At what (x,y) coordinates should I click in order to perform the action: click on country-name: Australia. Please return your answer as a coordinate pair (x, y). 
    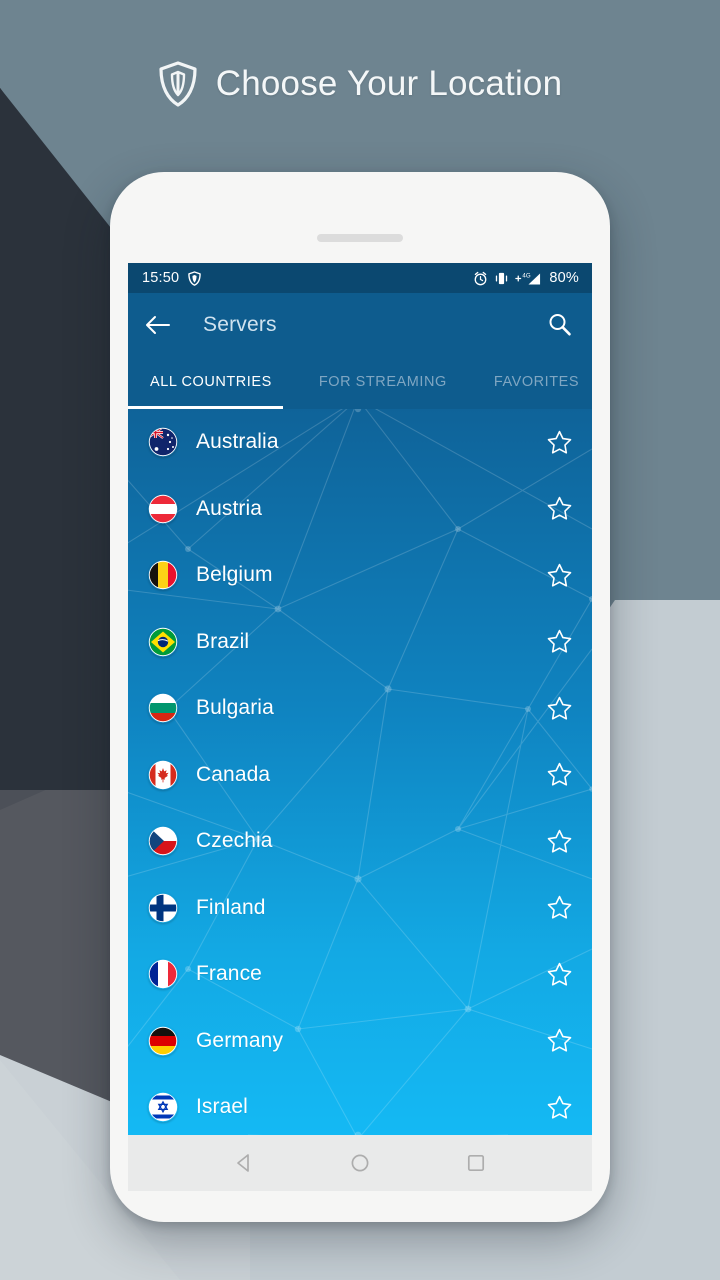
    Looking at the image, I should click on (237, 442).